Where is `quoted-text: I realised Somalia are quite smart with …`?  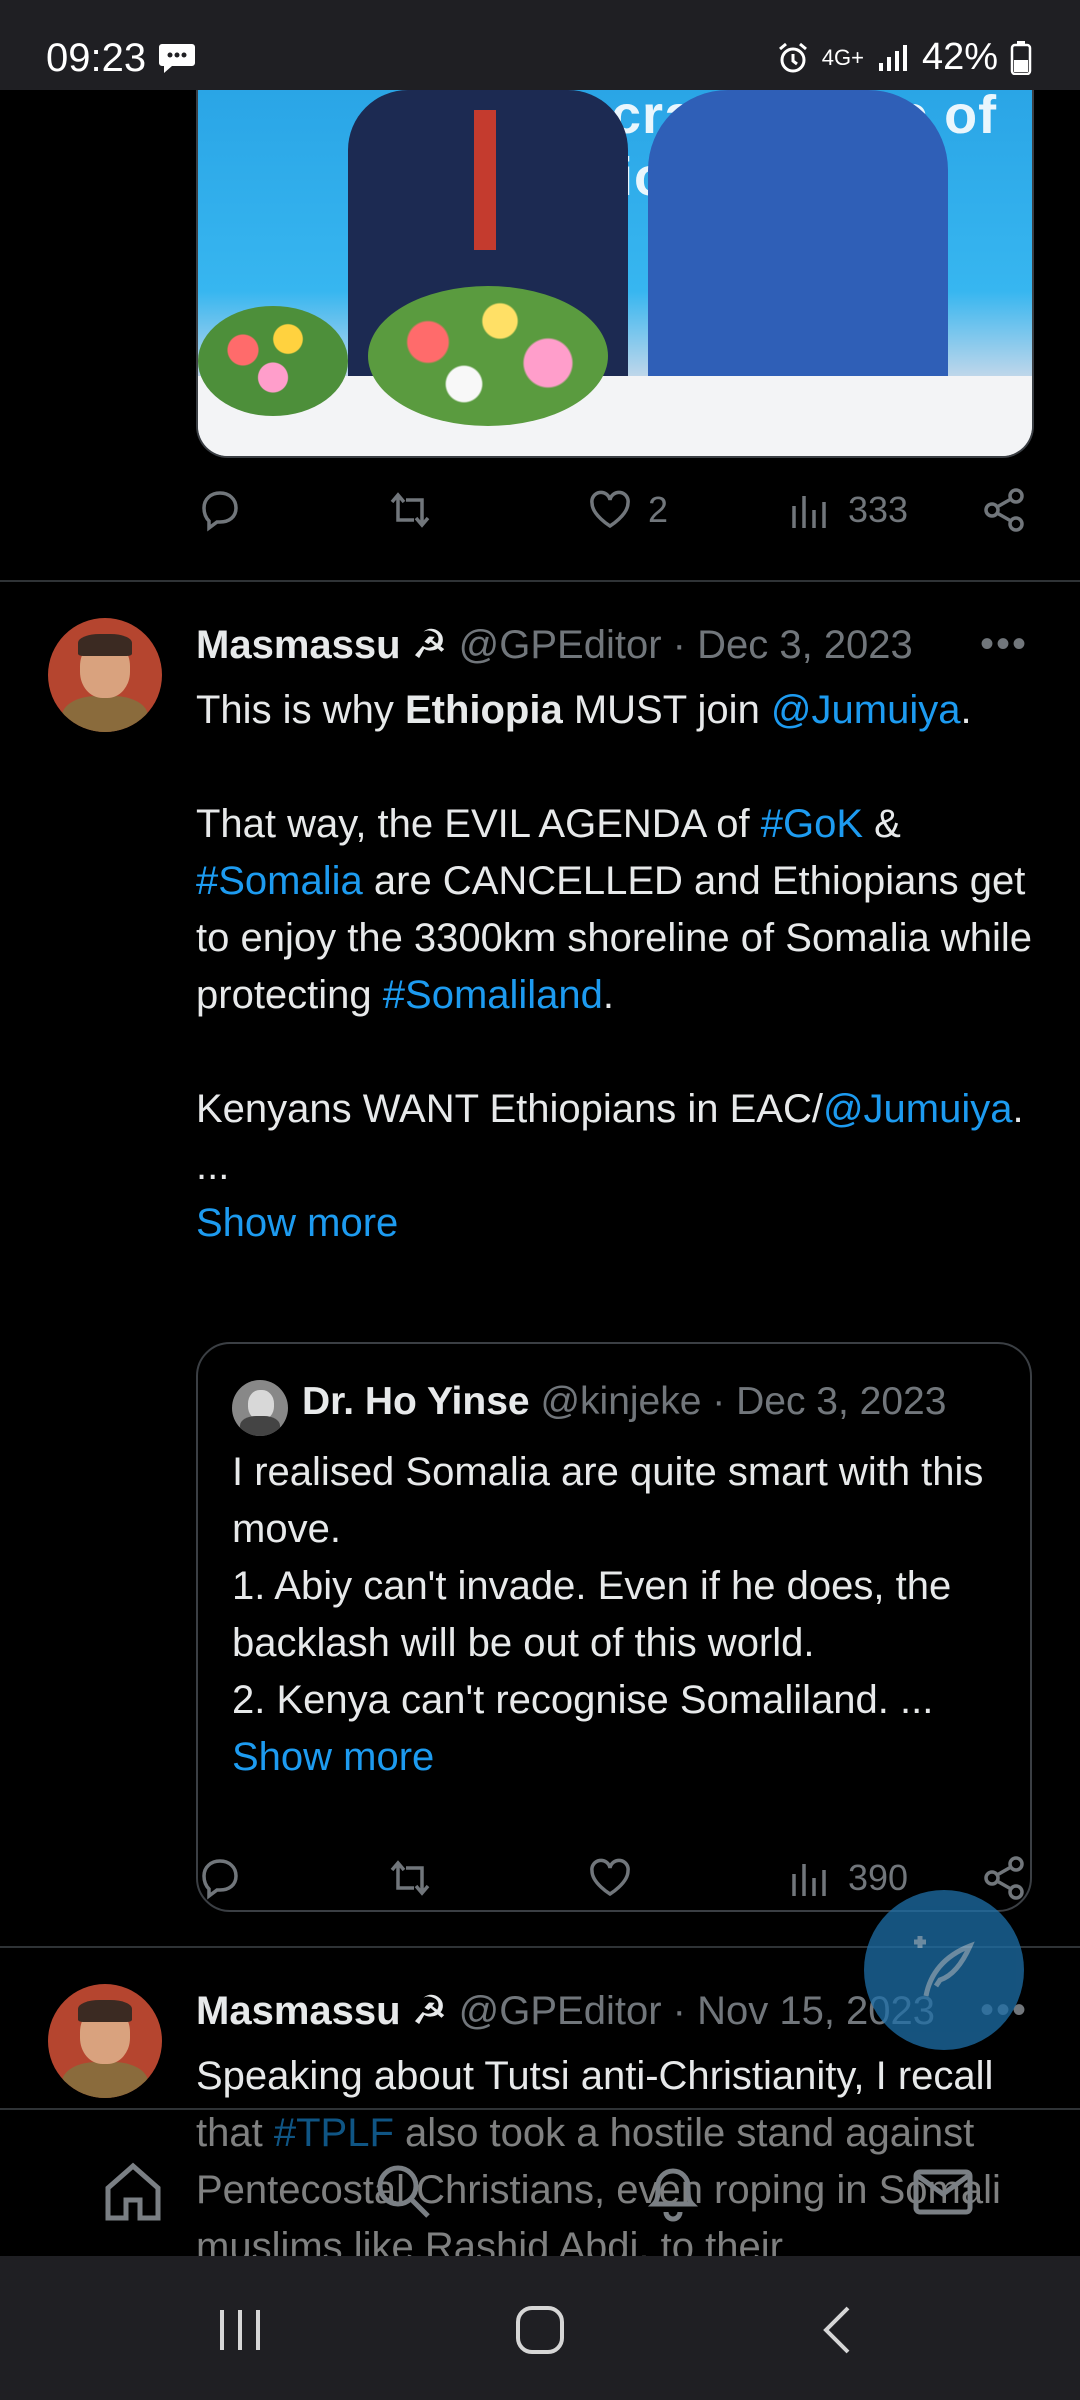 quoted-text: I realised Somalia are quite smart with … is located at coordinates (622, 1615).